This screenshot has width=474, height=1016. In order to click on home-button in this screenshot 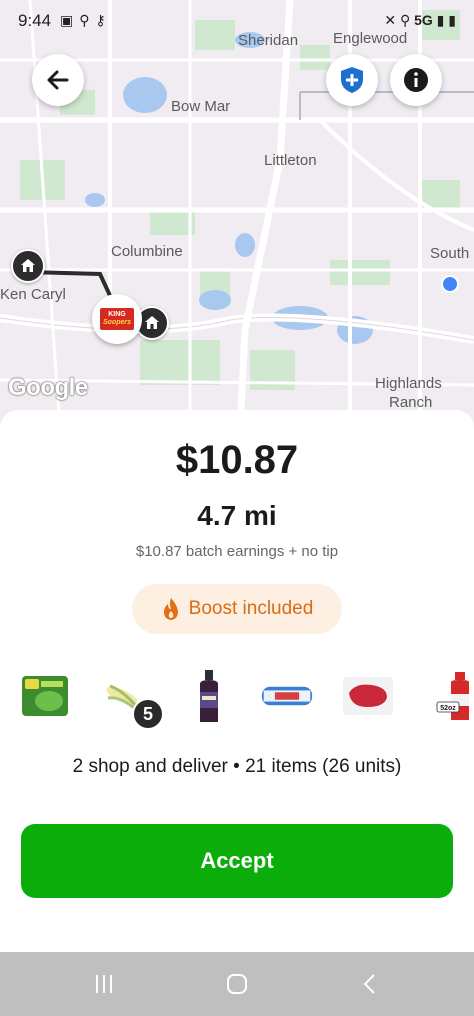, I will do `click(237, 984)`.